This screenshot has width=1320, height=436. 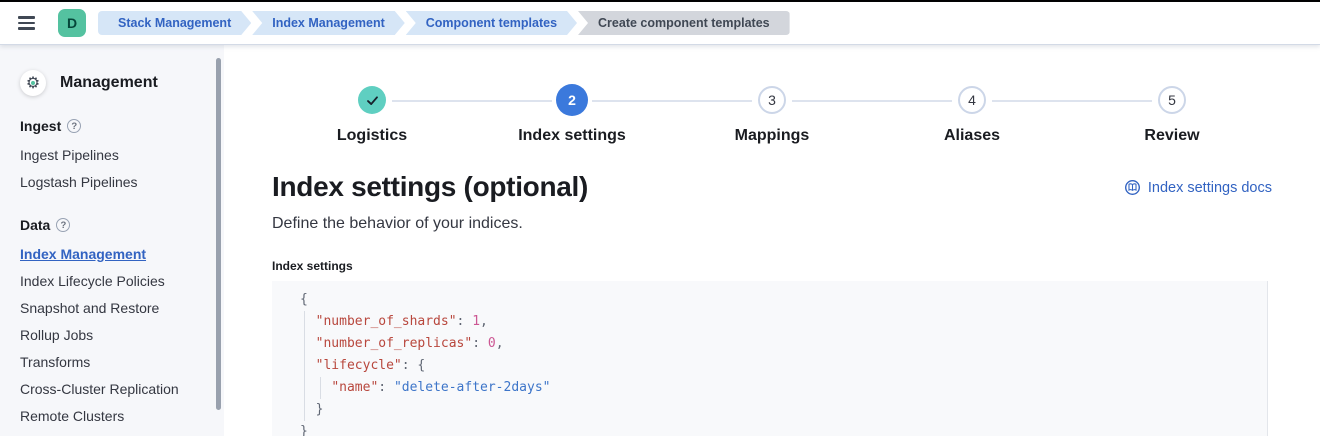 I want to click on wizard-step-logistics: Logistics, so click(x=372, y=115).